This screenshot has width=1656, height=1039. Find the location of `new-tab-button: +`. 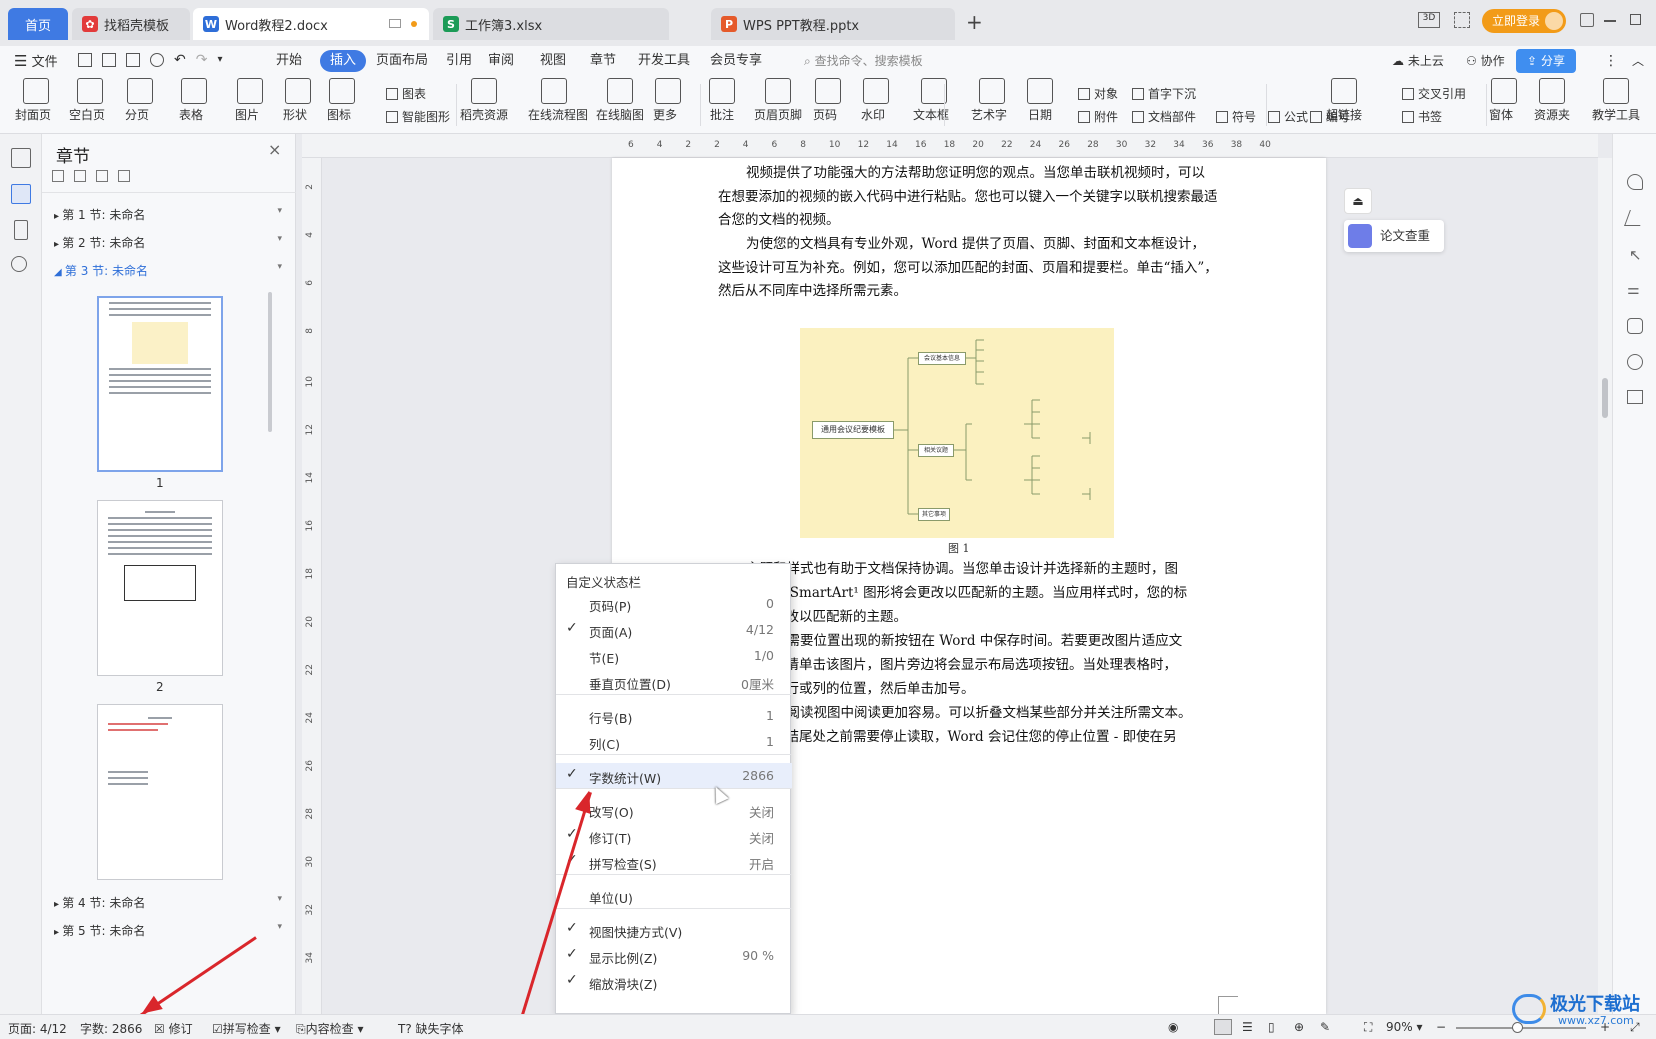

new-tab-button: + is located at coordinates (974, 22).